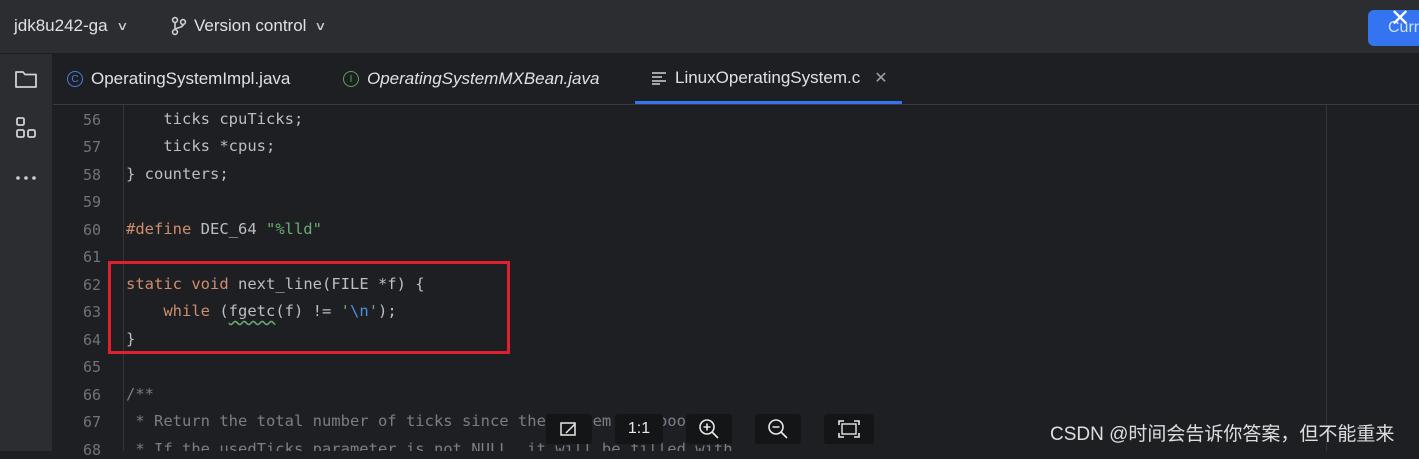 This screenshot has width=1419, height=459. Describe the element at coordinates (91, 312) in the screenshot. I see `line-number: 63` at that location.